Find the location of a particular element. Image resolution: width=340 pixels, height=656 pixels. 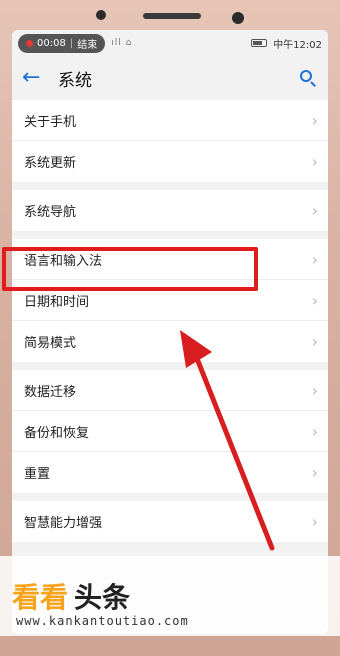

watermark-logo: 看看 头条 is located at coordinates (71, 597).